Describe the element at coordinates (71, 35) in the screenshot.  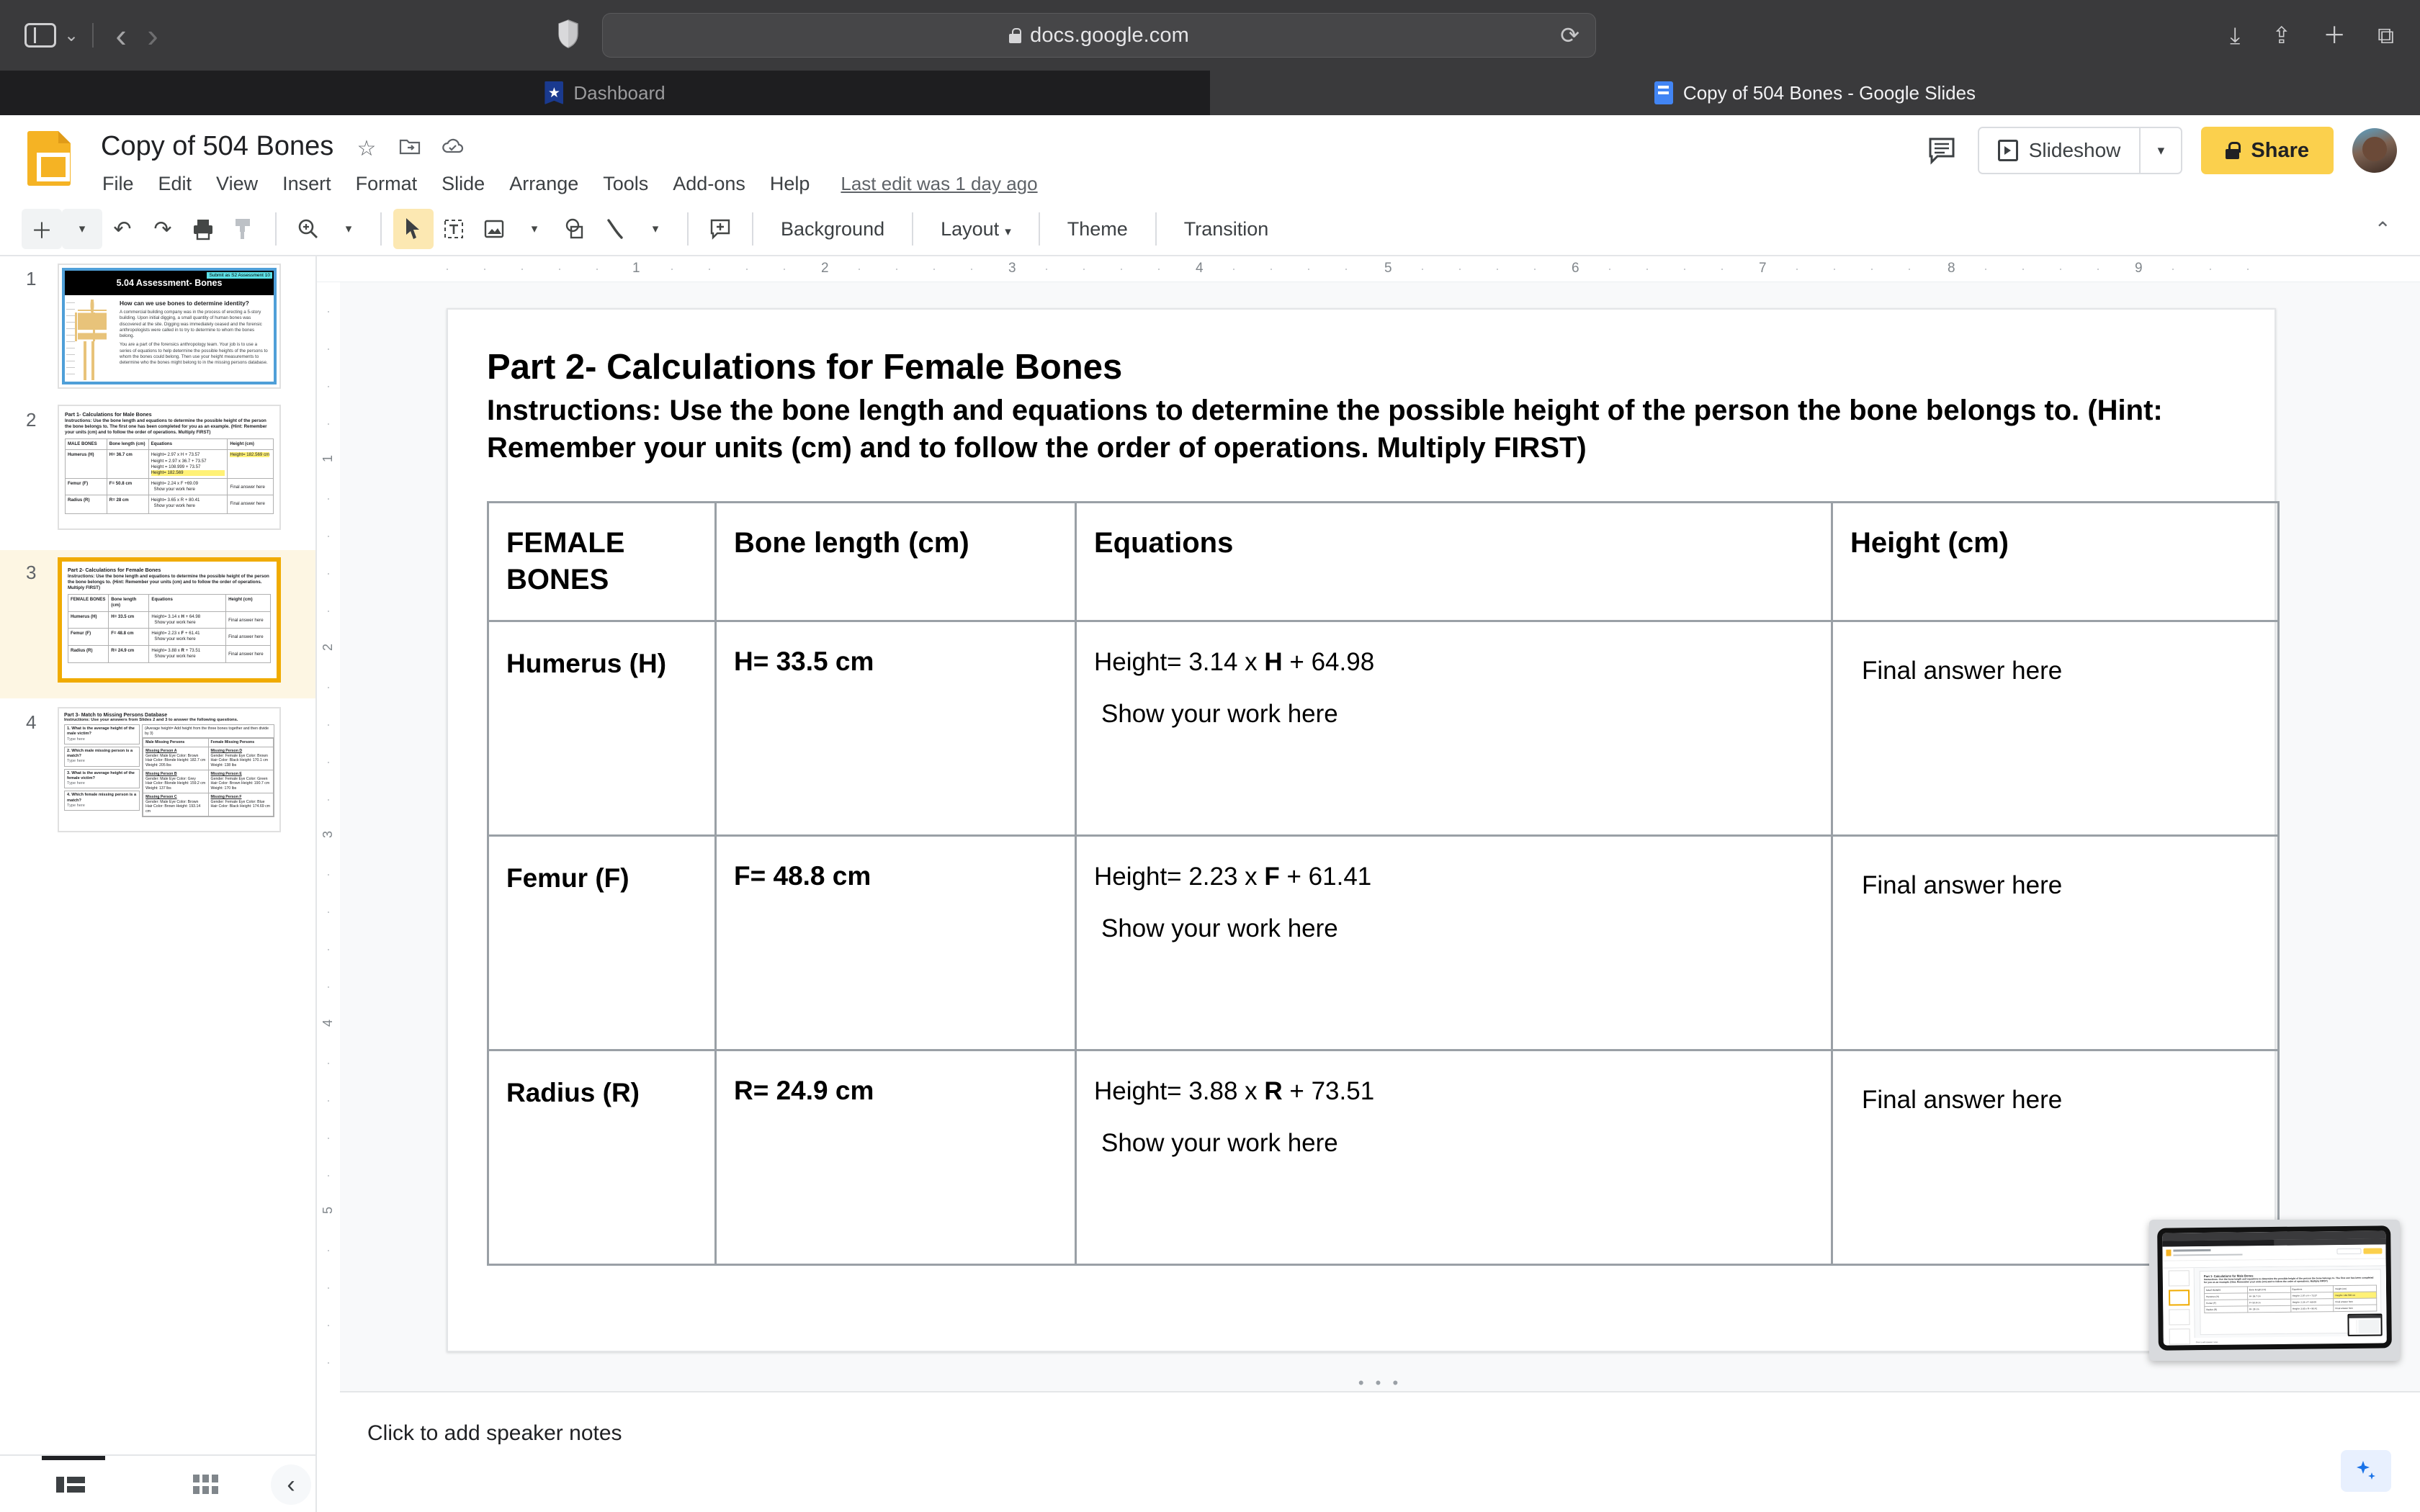
I see `sidebar-dropdown-icon: ⌄` at that location.